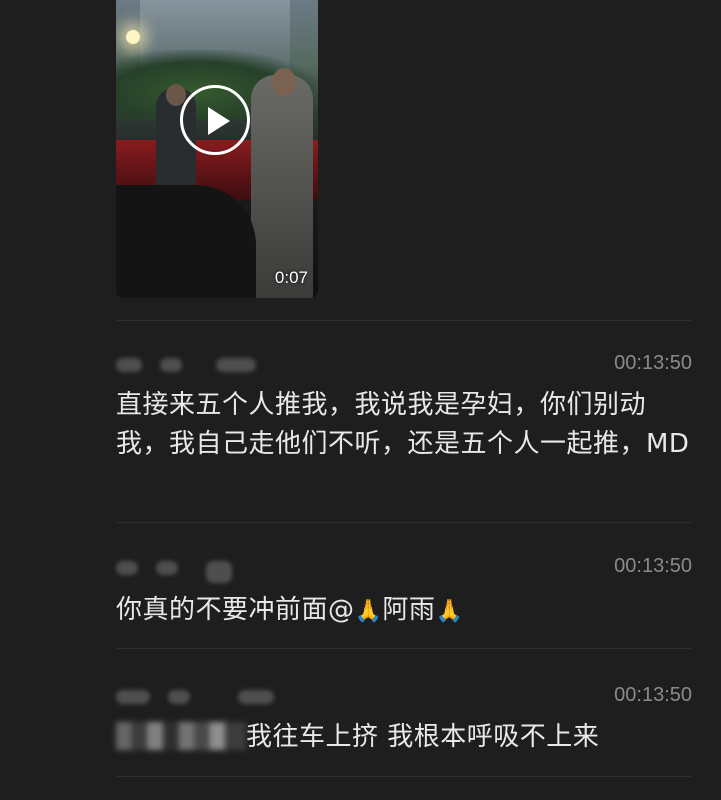  Describe the element at coordinates (235, 610) in the screenshot. I see `message-text-part: 你真的不要冲前面@` at that location.